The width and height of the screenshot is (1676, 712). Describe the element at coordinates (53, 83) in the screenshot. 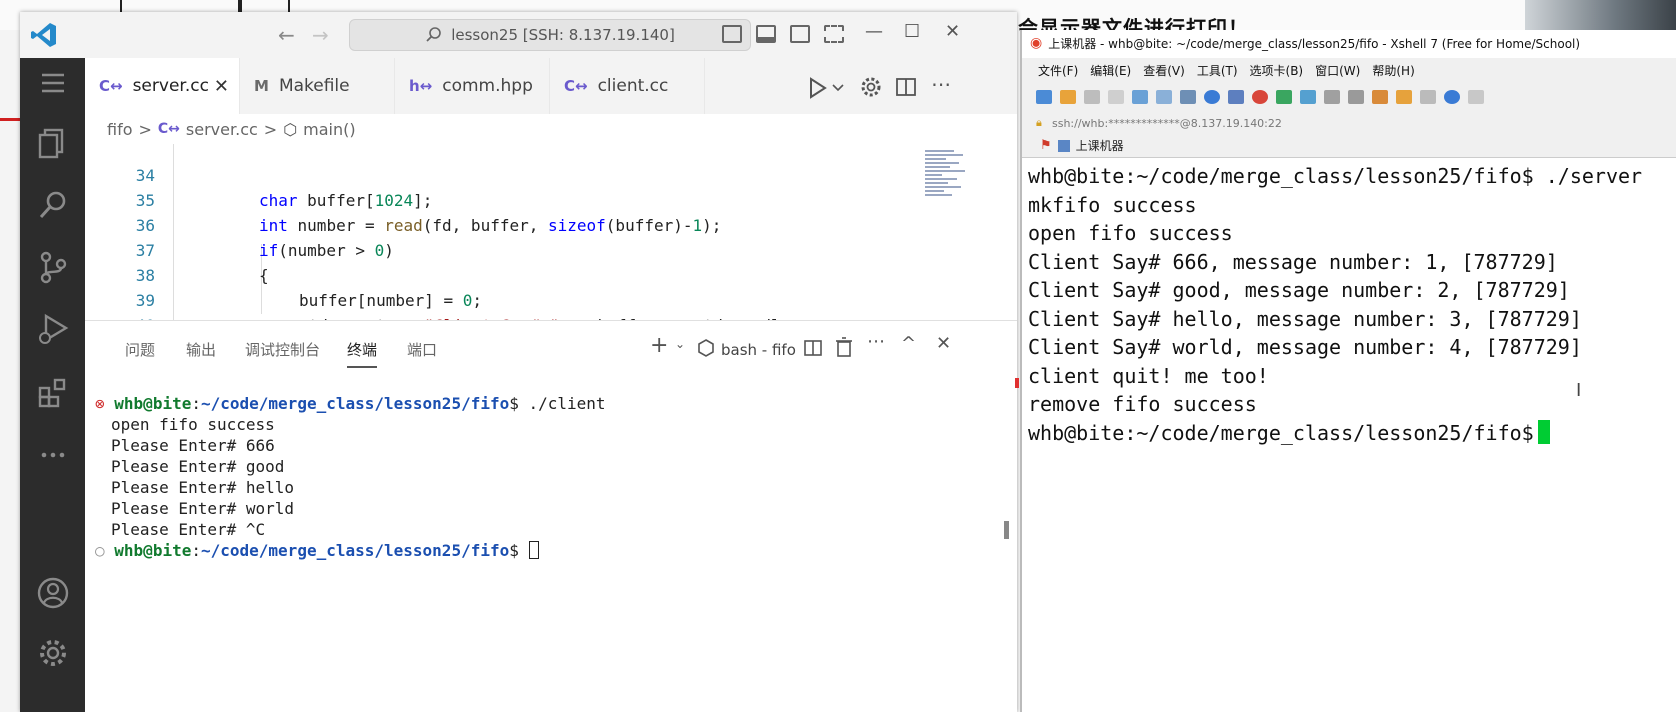

I see `menu-icon` at that location.